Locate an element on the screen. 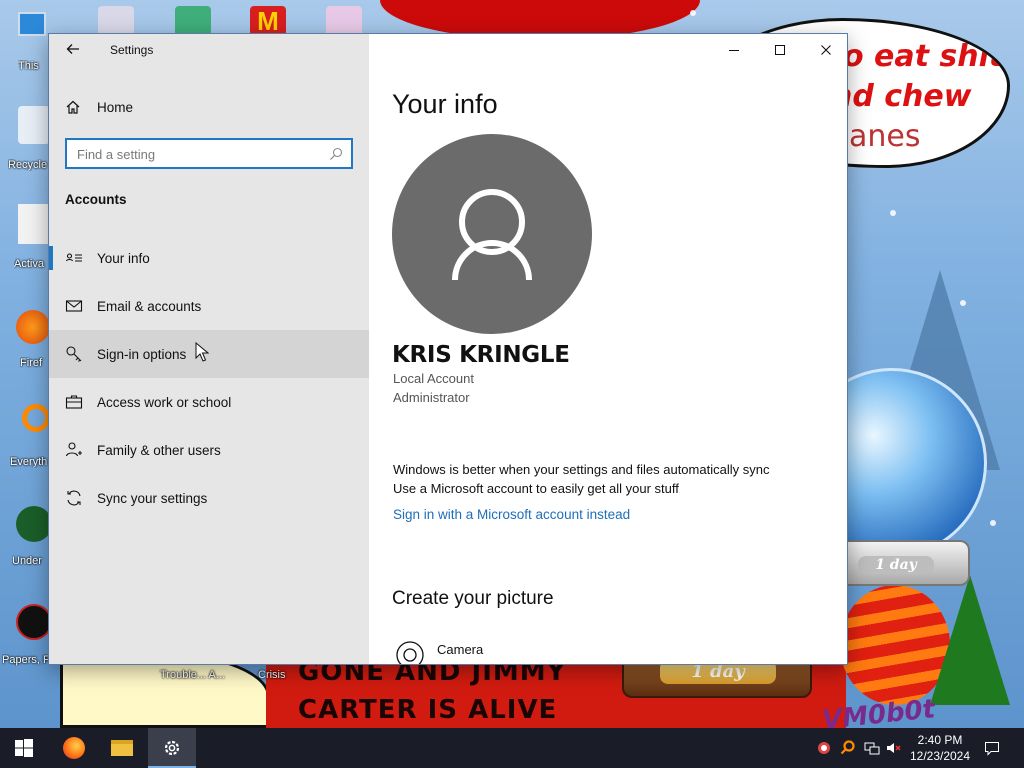 This screenshot has width=1024, height=768. tray-search-app-icon is located at coordinates (848, 748).